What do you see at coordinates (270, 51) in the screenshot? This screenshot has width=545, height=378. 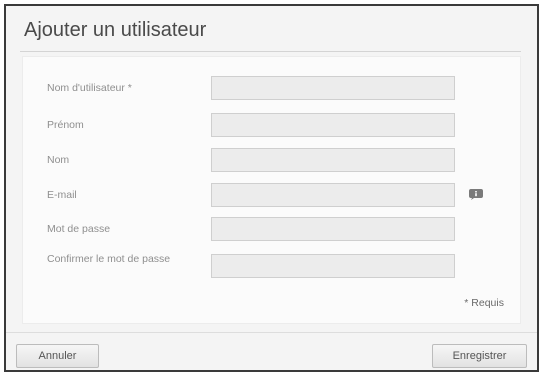 I see `title-divider` at bounding box center [270, 51].